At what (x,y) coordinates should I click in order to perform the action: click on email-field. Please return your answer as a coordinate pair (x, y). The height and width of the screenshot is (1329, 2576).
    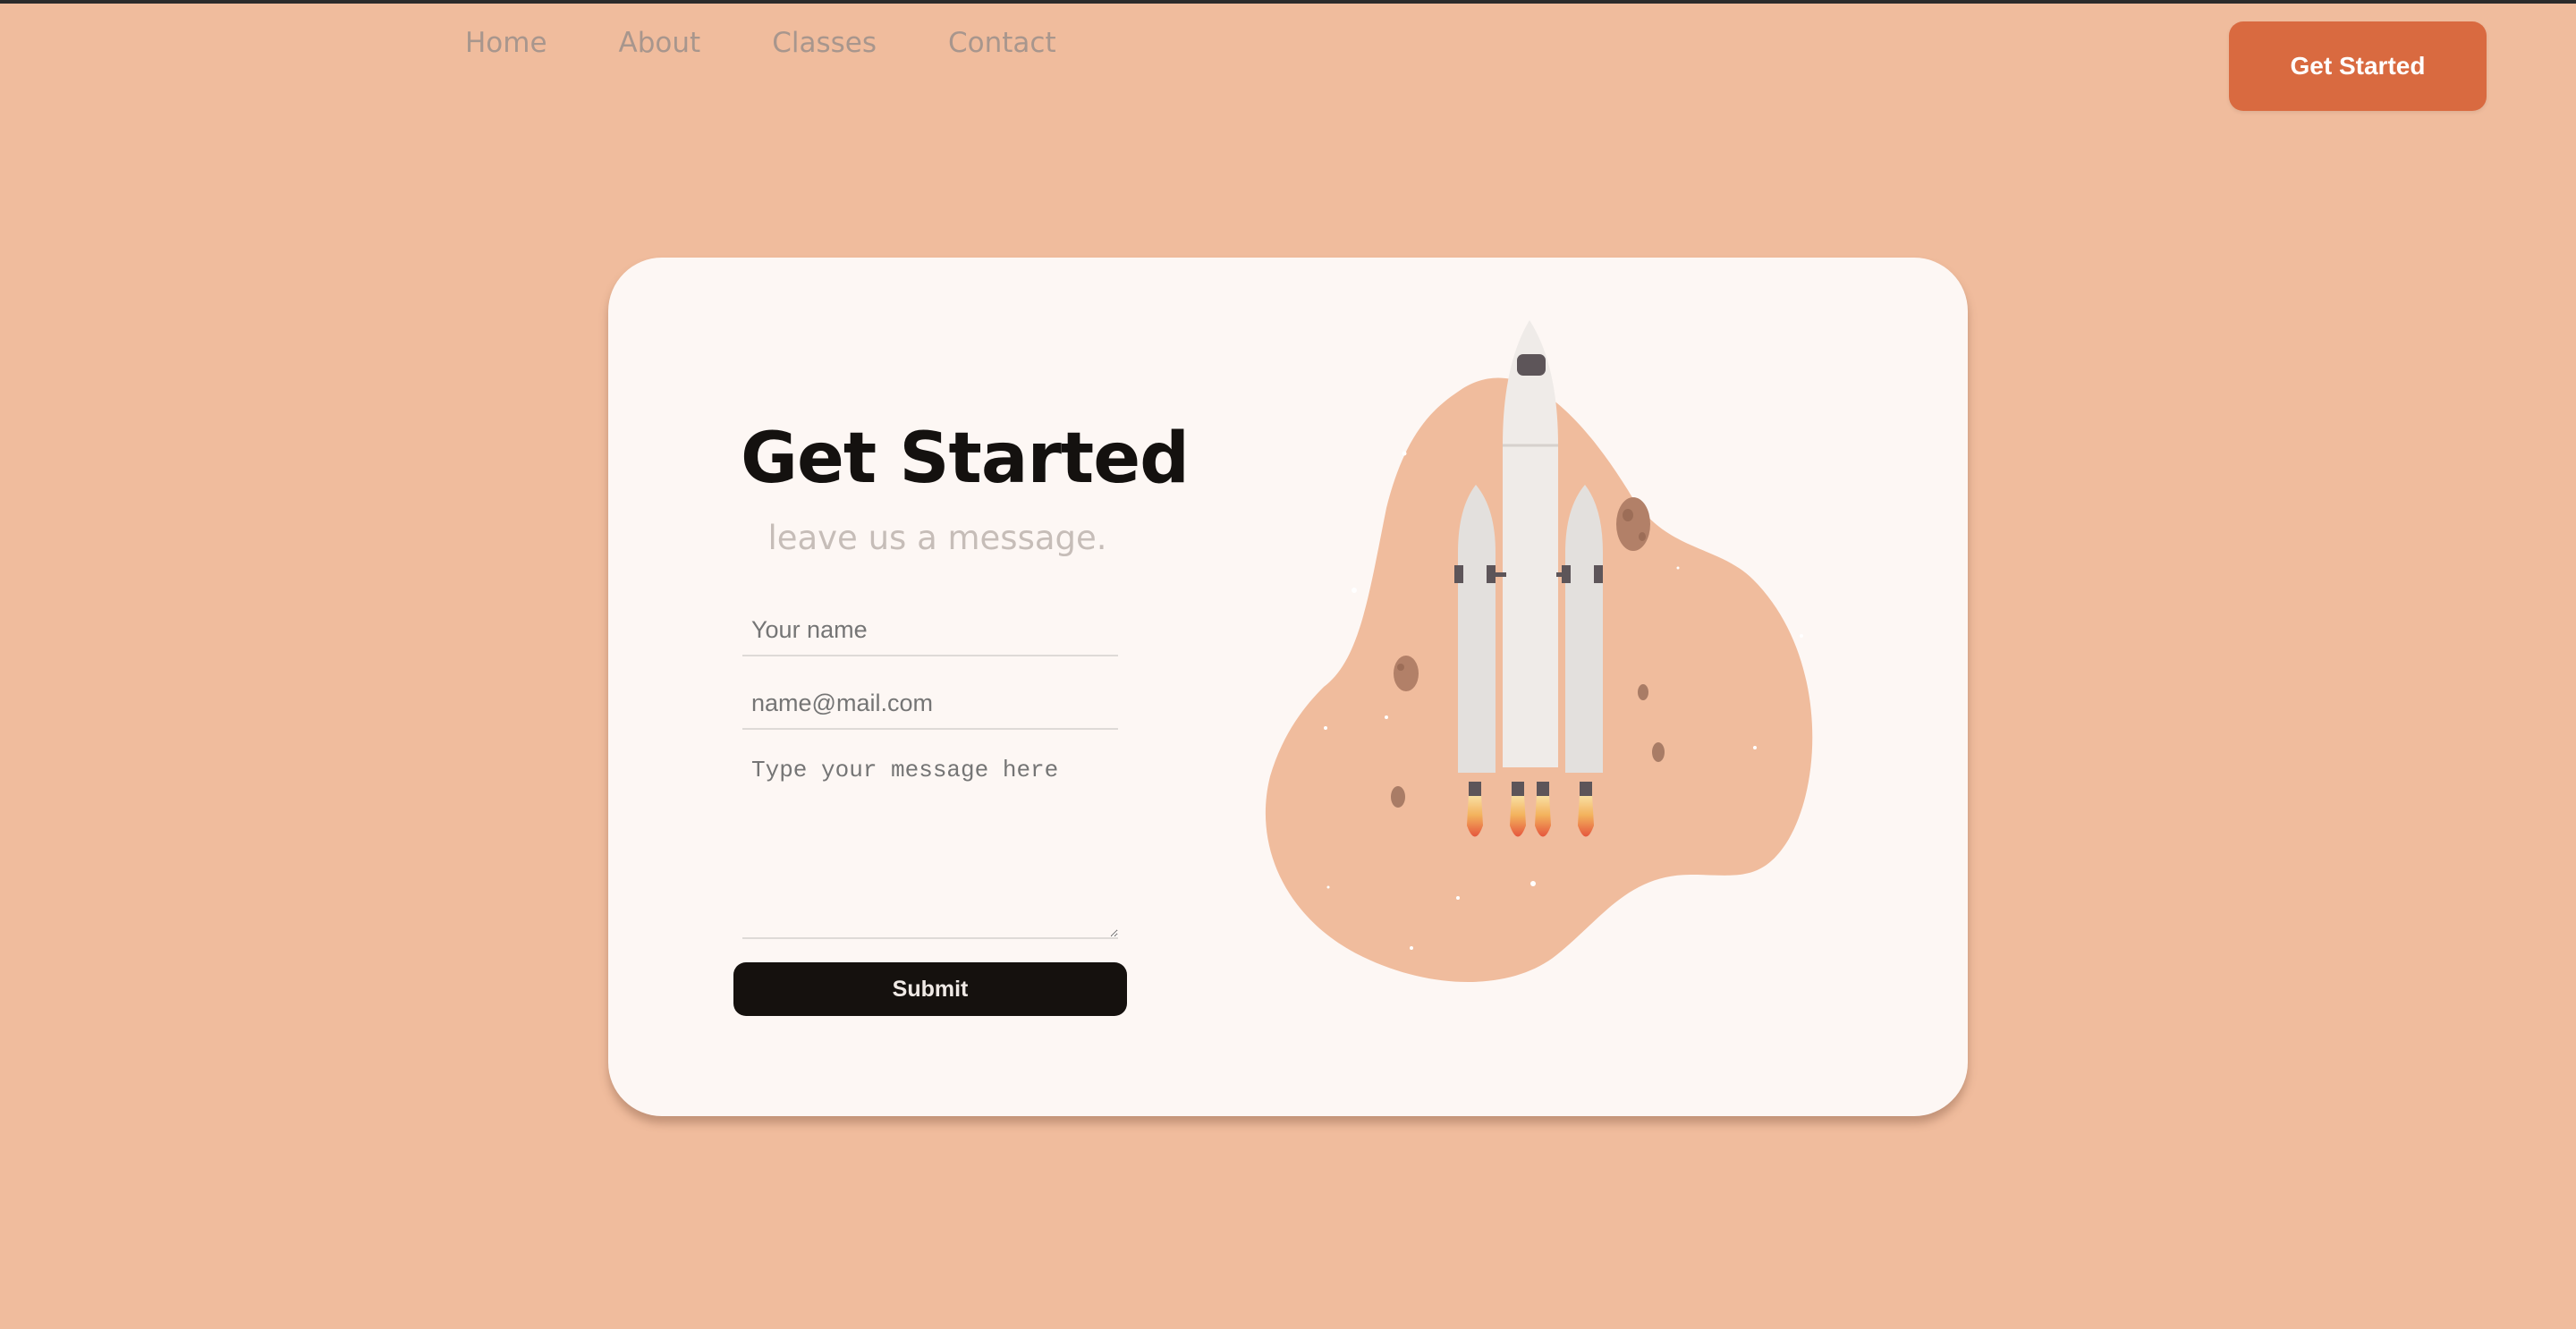
    Looking at the image, I should click on (930, 704).